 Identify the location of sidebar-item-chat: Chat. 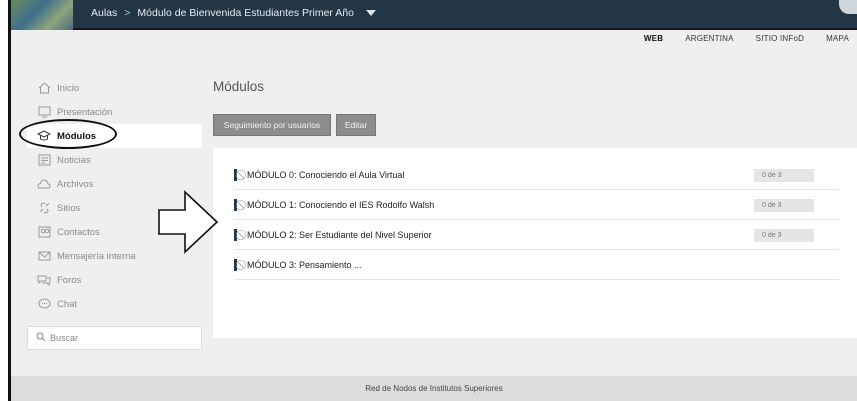
(114, 304).